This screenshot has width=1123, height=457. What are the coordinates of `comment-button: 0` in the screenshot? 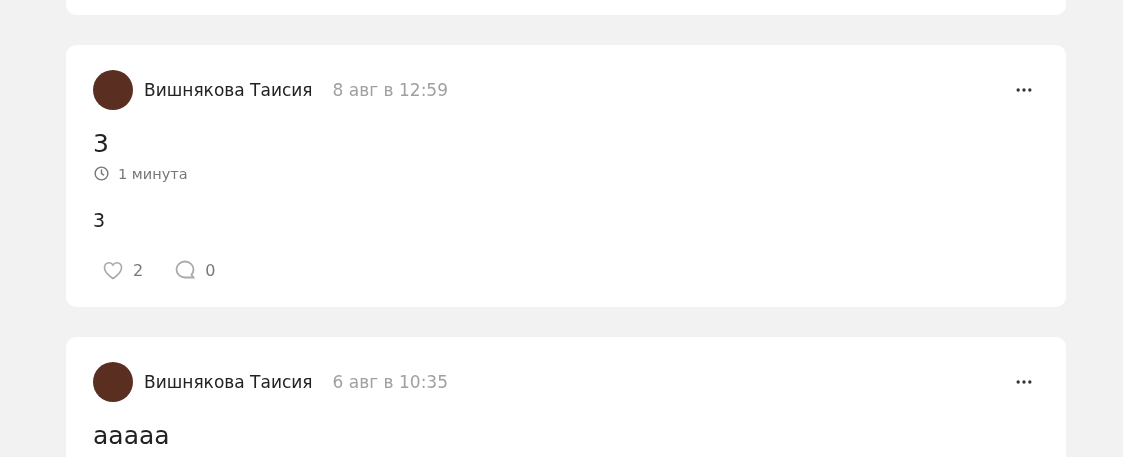 It's located at (194, 270).